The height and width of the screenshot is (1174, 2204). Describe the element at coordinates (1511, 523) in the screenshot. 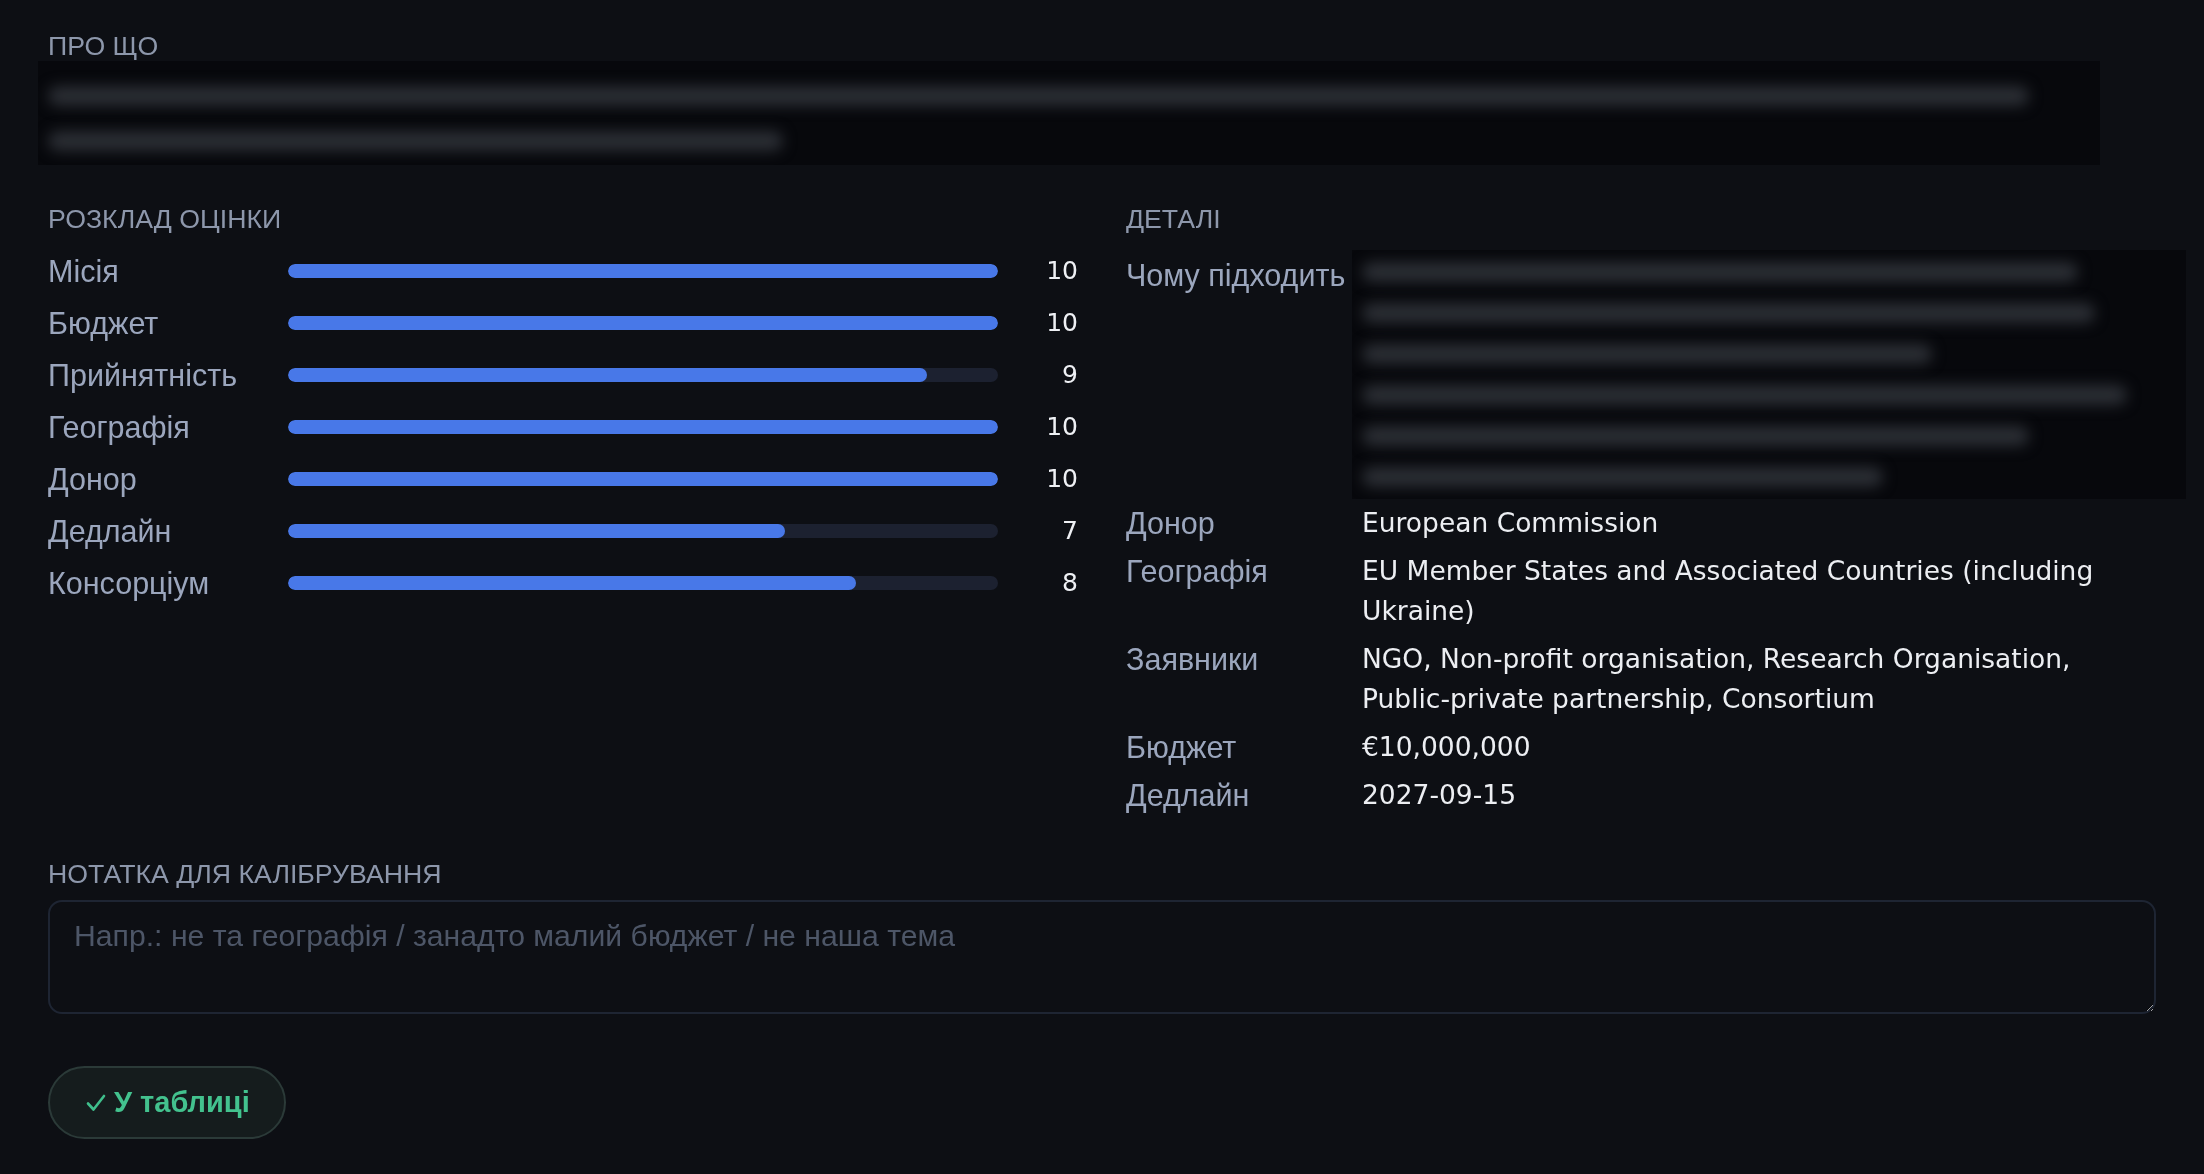

I see `detail-value: European Commission` at that location.